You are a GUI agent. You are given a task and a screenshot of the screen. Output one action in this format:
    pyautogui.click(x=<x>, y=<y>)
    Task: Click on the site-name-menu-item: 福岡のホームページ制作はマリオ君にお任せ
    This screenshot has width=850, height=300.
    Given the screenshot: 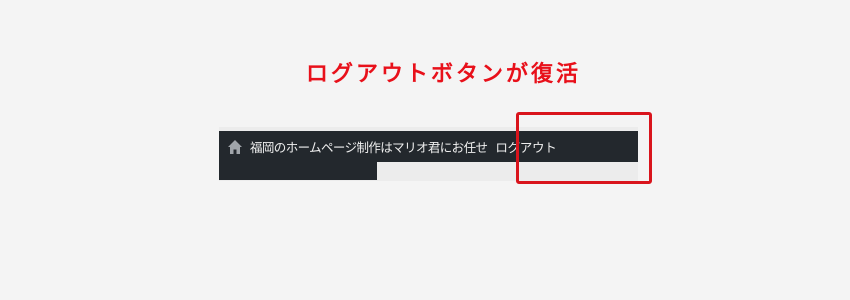 What is the action you would take?
    pyautogui.click(x=357, y=146)
    